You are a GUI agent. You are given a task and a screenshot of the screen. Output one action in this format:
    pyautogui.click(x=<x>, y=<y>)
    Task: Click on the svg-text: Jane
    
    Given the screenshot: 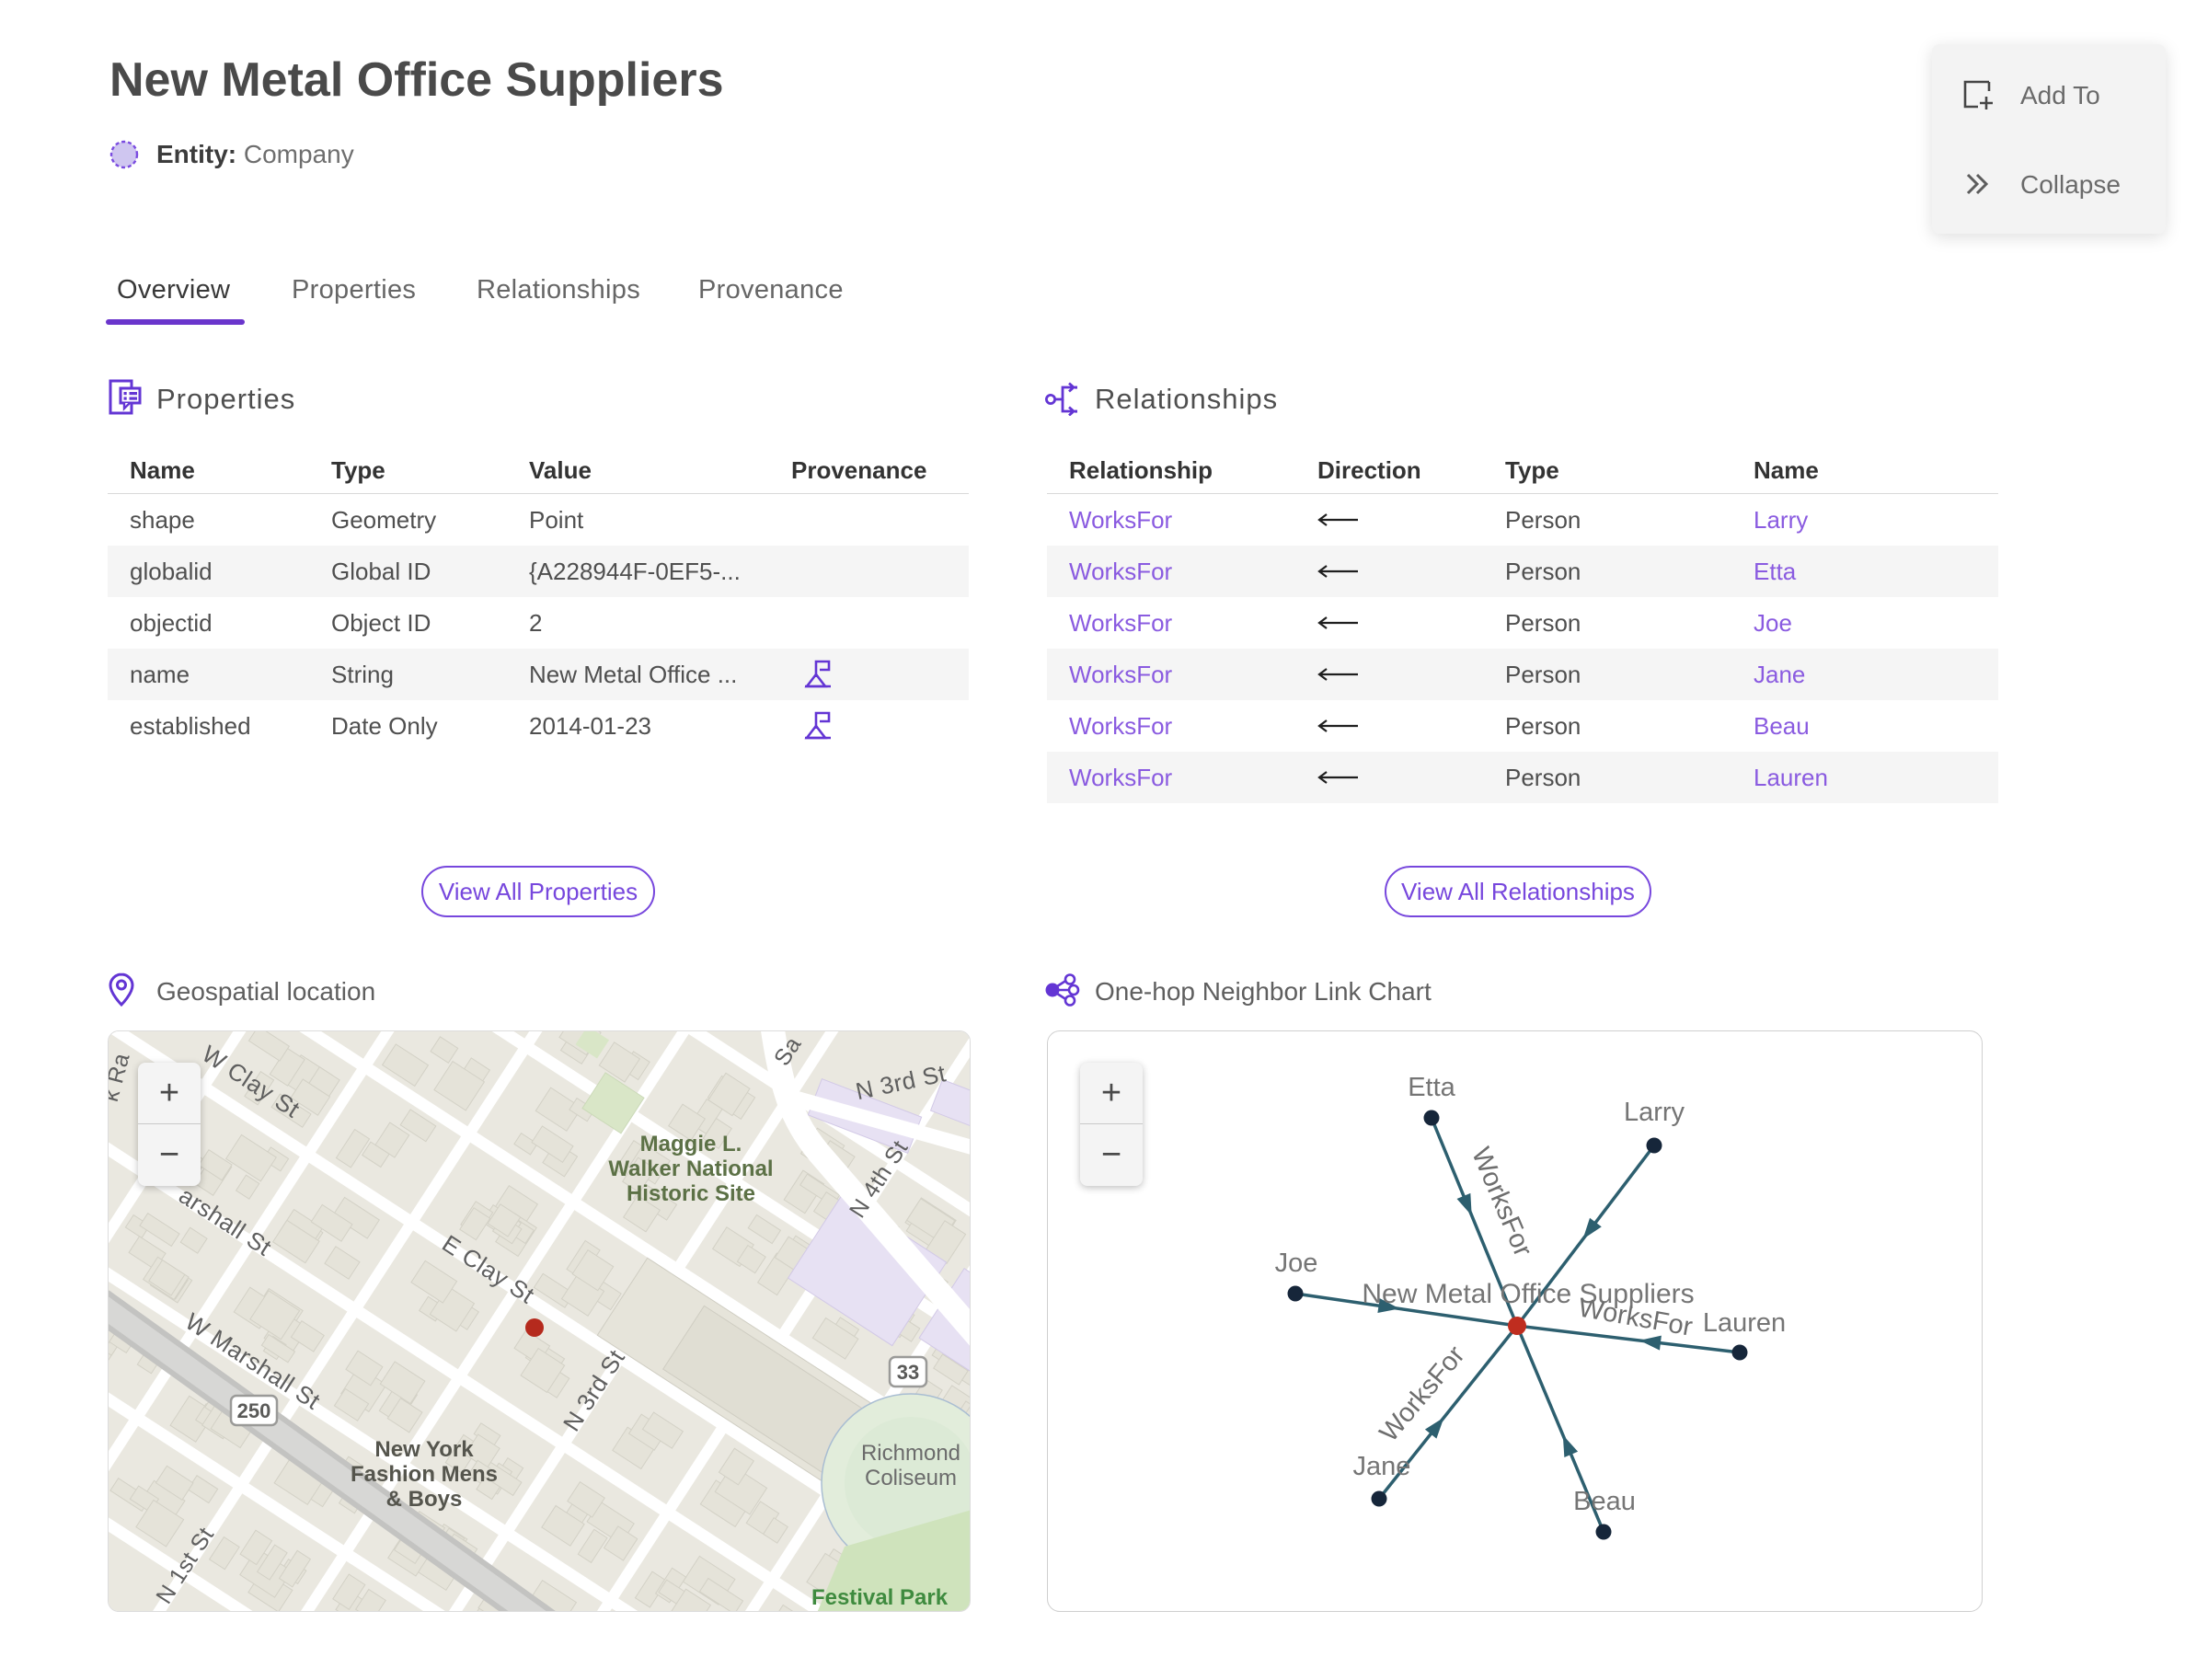 What is the action you would take?
    pyautogui.click(x=1382, y=1466)
    